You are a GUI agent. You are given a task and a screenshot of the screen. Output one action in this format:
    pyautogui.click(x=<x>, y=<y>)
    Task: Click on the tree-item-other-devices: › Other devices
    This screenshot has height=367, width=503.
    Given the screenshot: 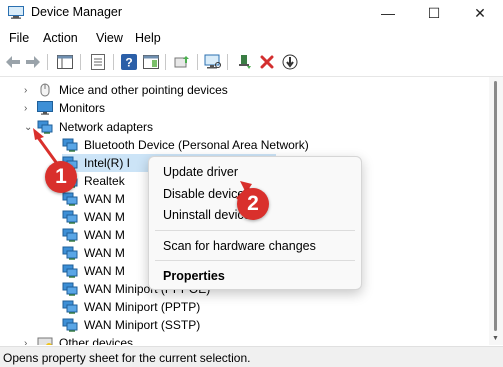 What is the action you would take?
    pyautogui.click(x=78, y=339)
    